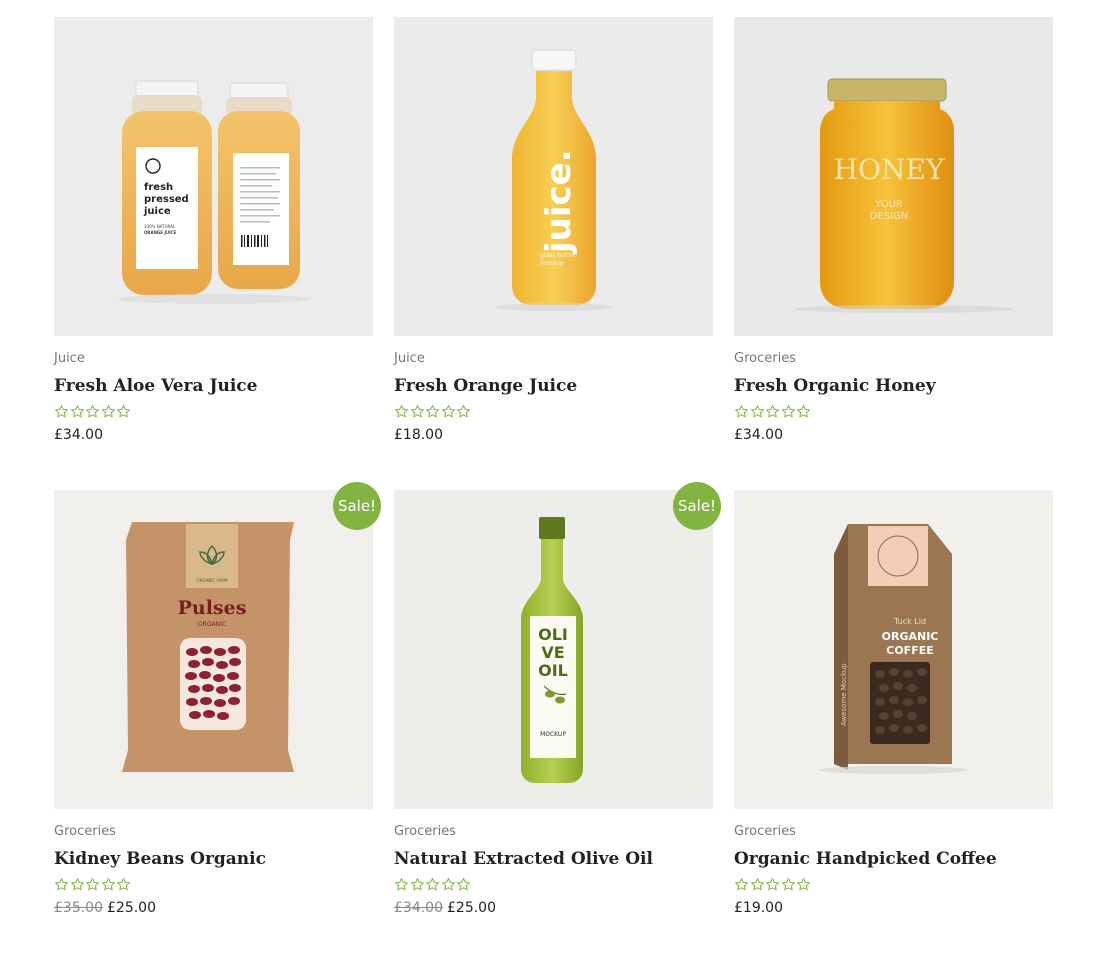  What do you see at coordinates (909, 621) in the screenshot?
I see `svg-text: Tuck Lid` at bounding box center [909, 621].